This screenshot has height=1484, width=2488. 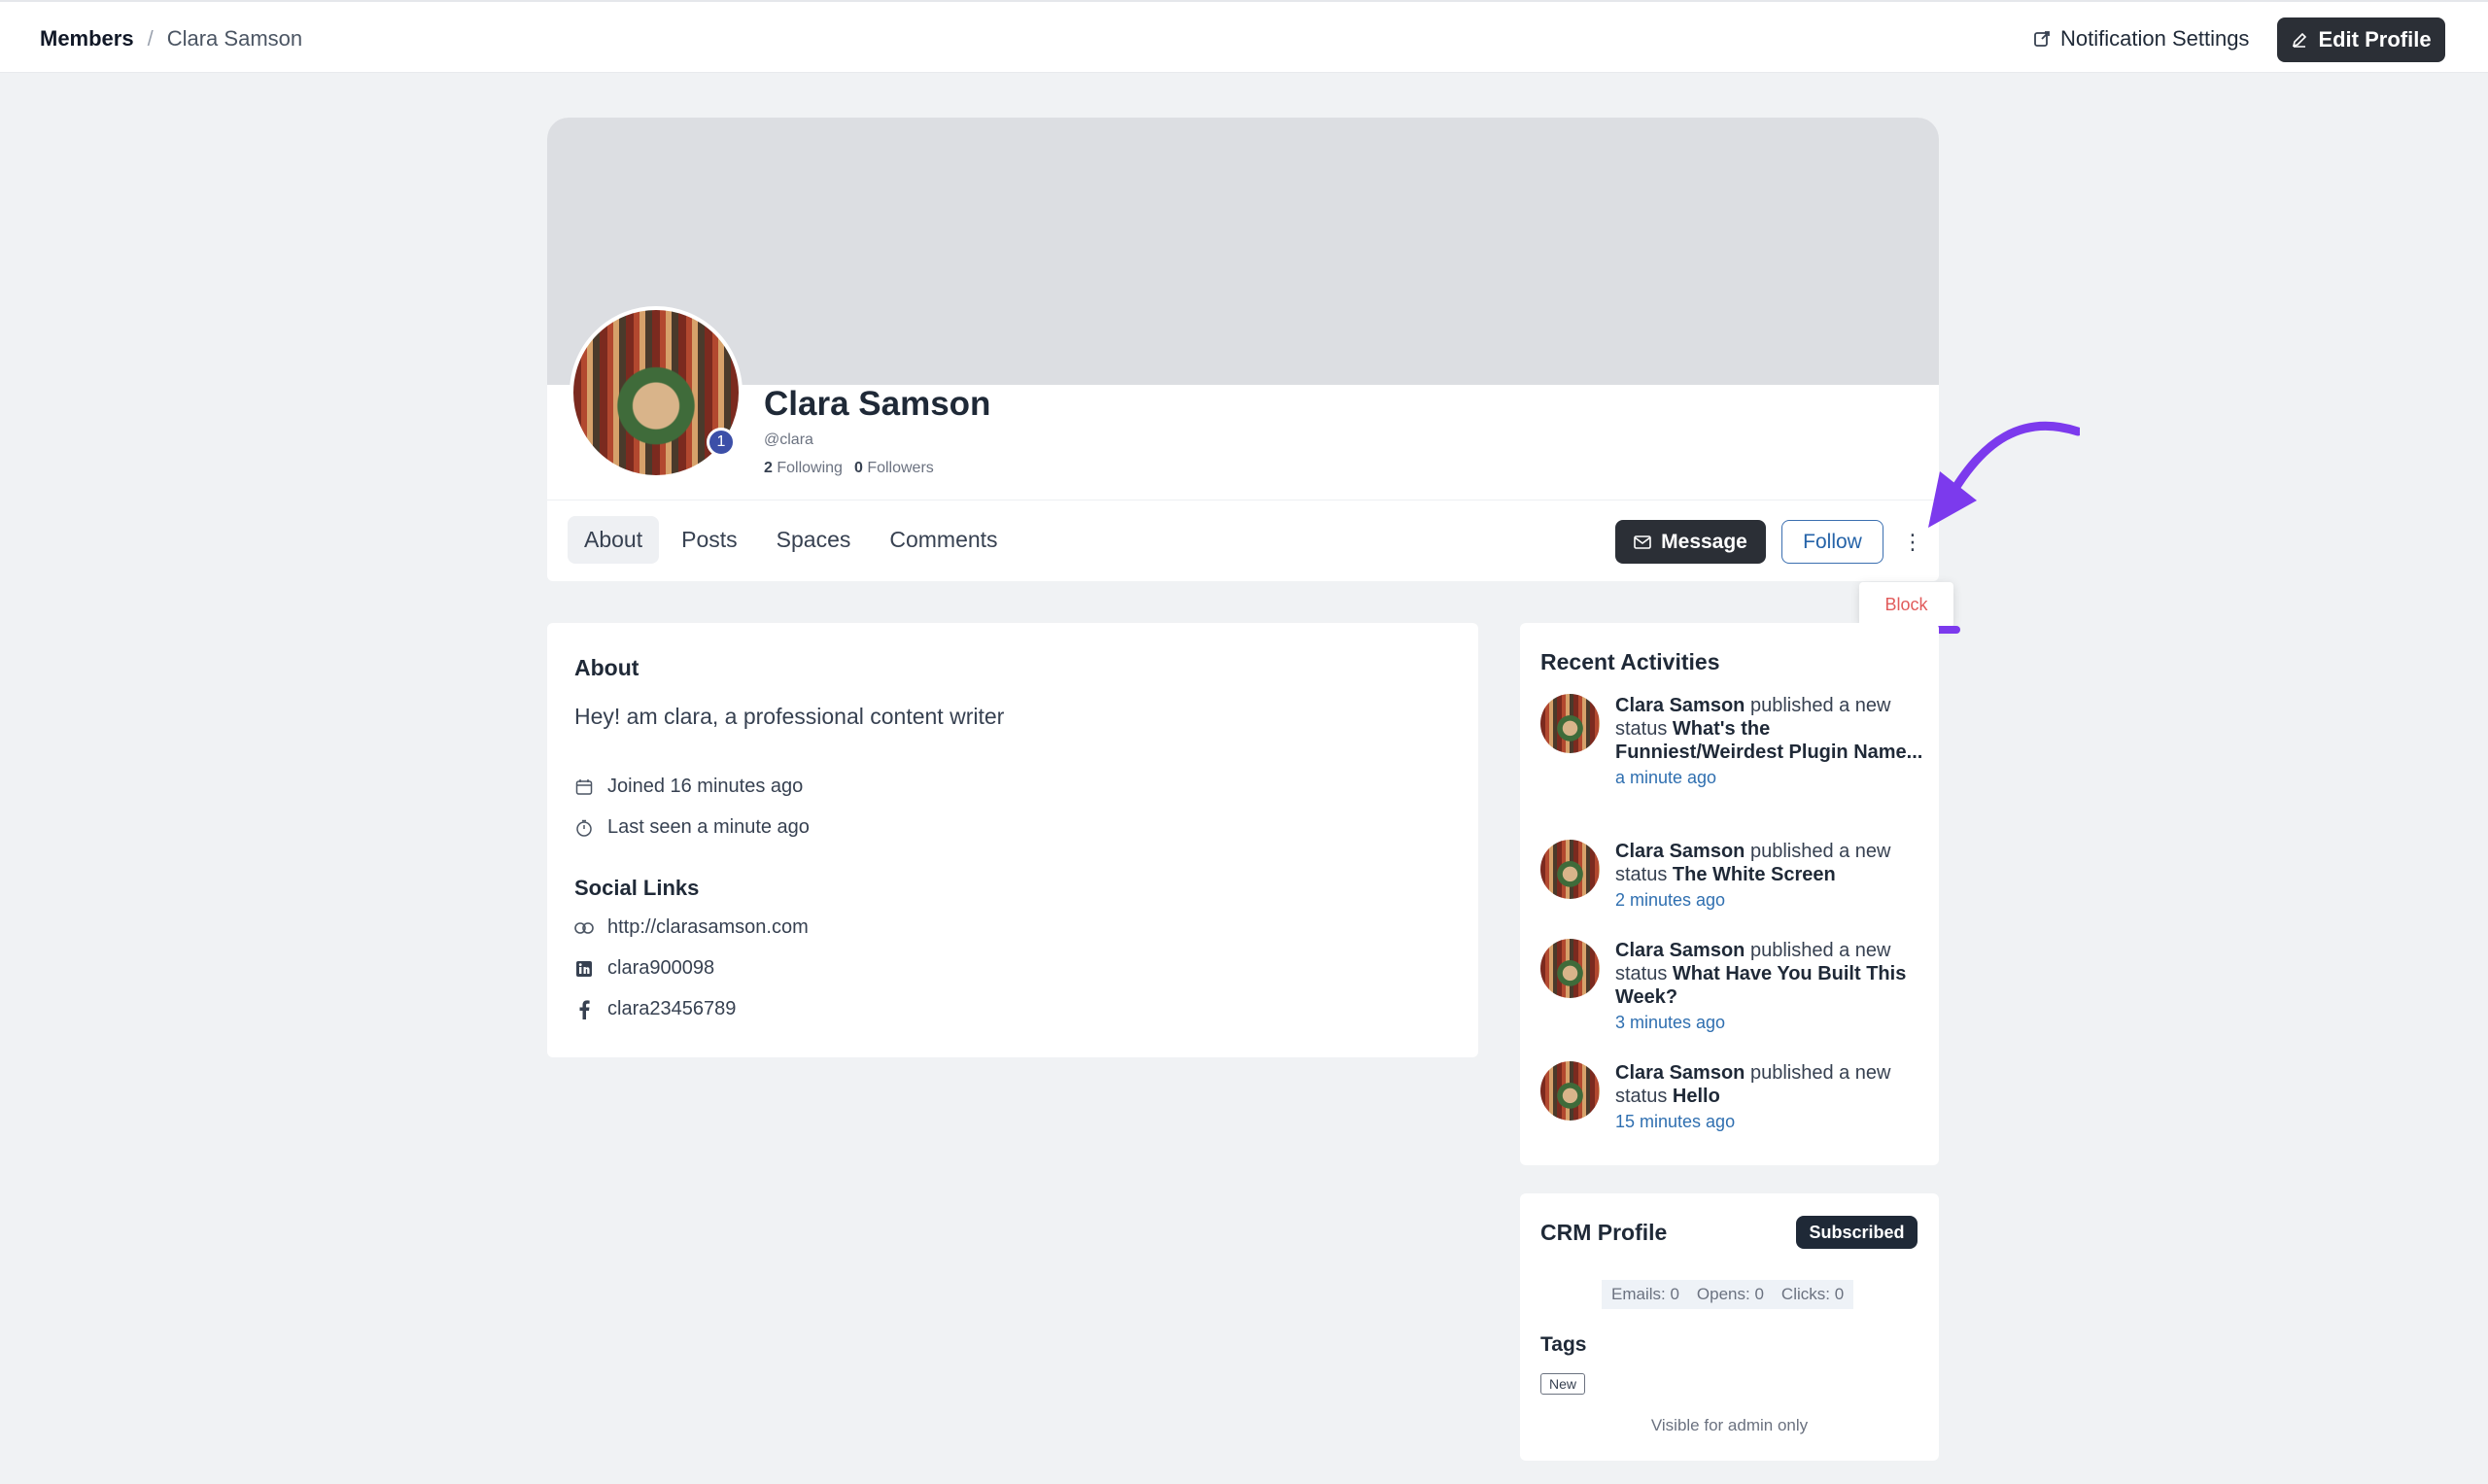 I want to click on following-count: 2, so click(x=768, y=468).